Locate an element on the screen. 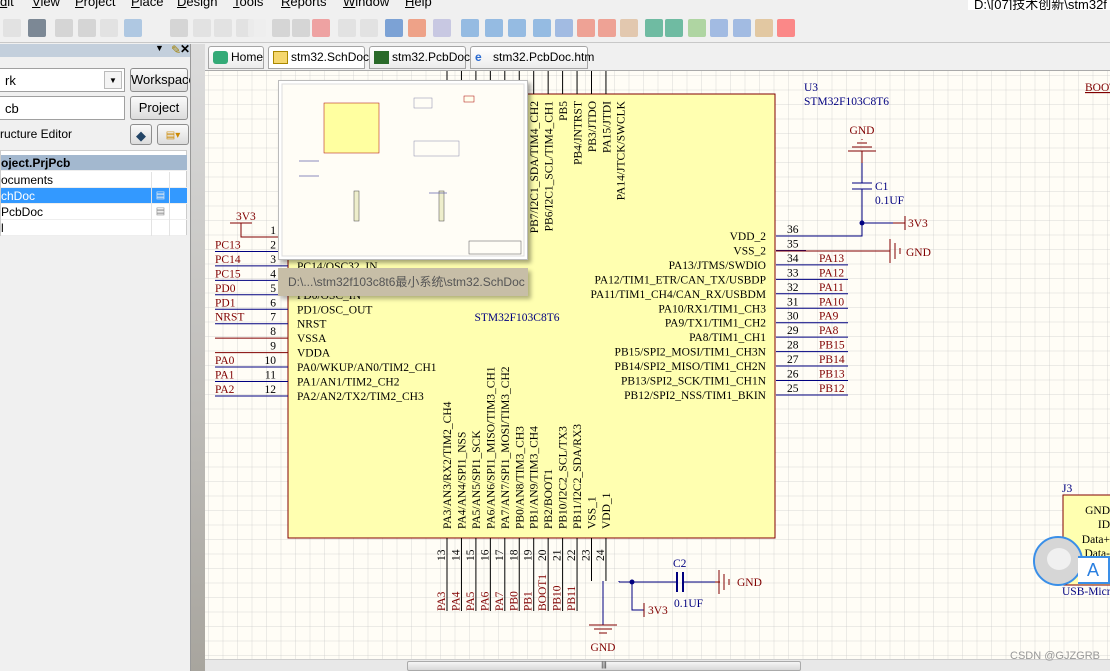 The height and width of the screenshot is (671, 1110). paste-icon is located at coordinates (223, 28).